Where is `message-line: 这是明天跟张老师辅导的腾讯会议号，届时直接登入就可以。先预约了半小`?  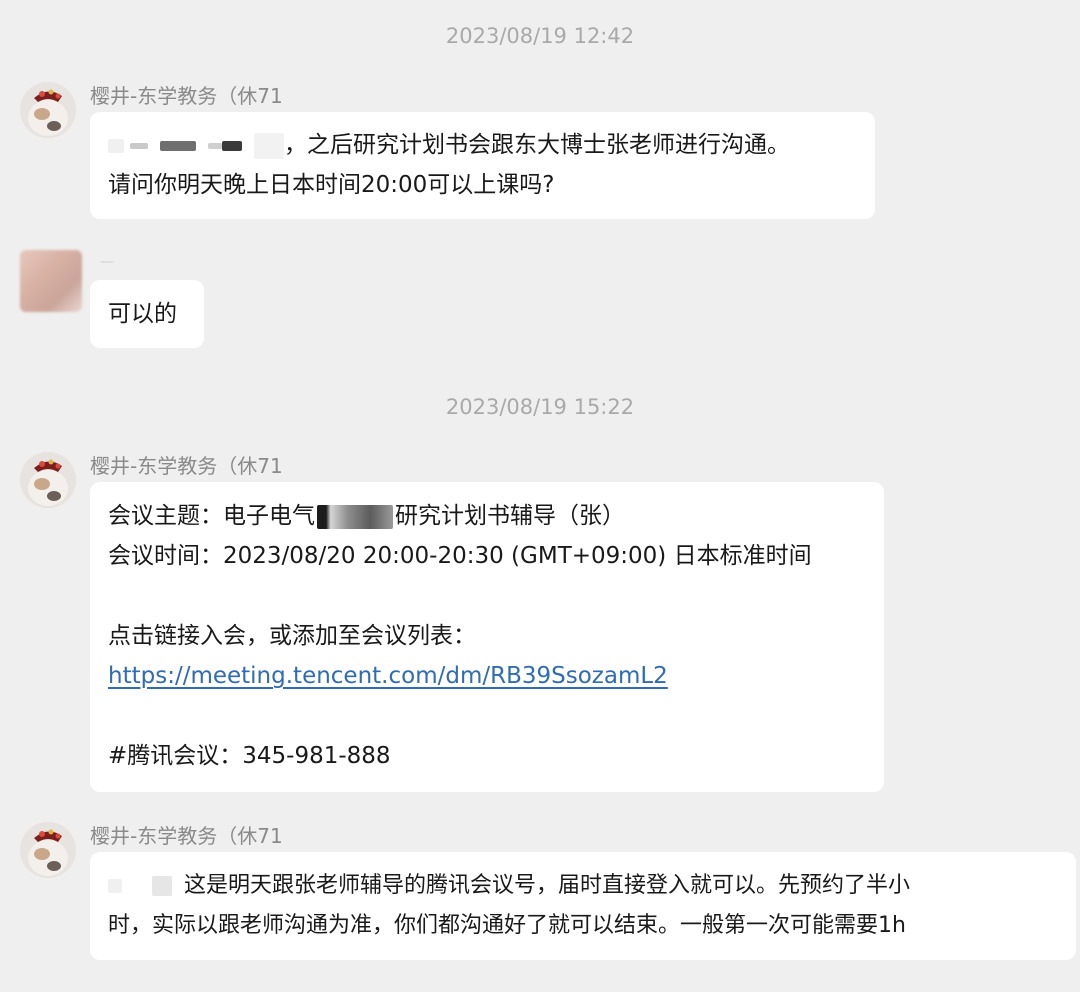
message-line: 这是明天跟张老师辅导的腾讯会议号，届时直接登入就可以。先预约了半小 is located at coordinates (592, 886).